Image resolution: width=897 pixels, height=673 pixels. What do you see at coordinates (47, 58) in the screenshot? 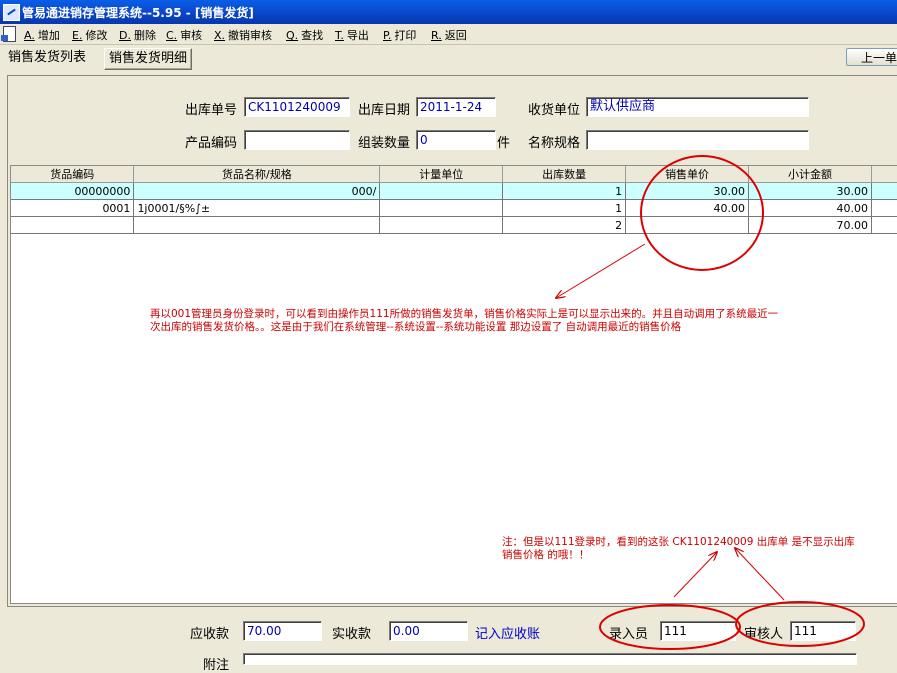
I see `tab-sales-list: 销售发货列表` at bounding box center [47, 58].